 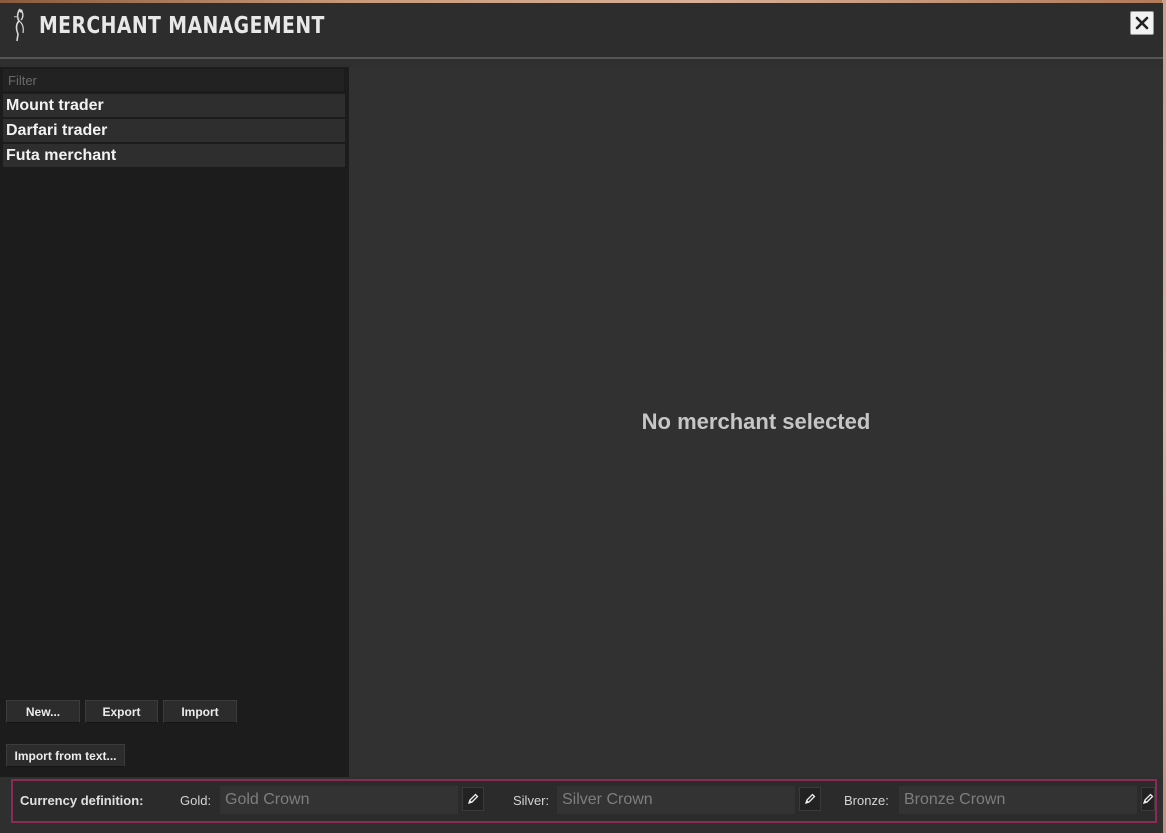 I want to click on gold-edit-button, so click(x=473, y=799).